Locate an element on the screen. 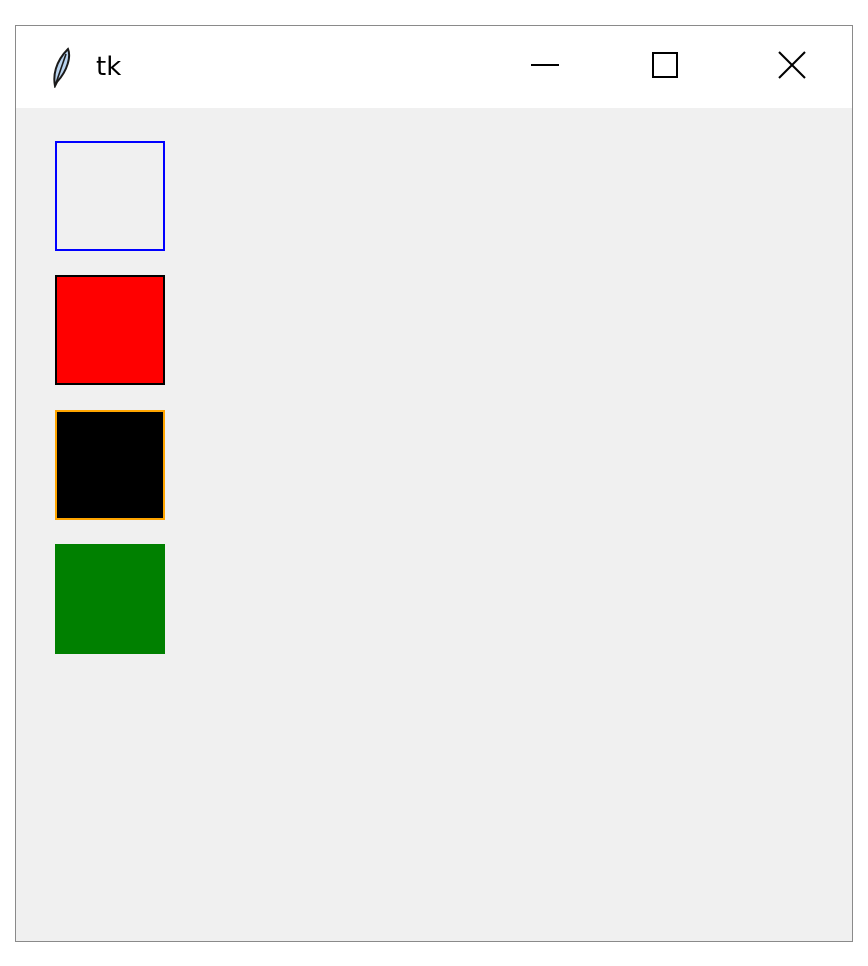 Image resolution: width=868 pixels, height=966 pixels. minimize-icon is located at coordinates (545, 67).